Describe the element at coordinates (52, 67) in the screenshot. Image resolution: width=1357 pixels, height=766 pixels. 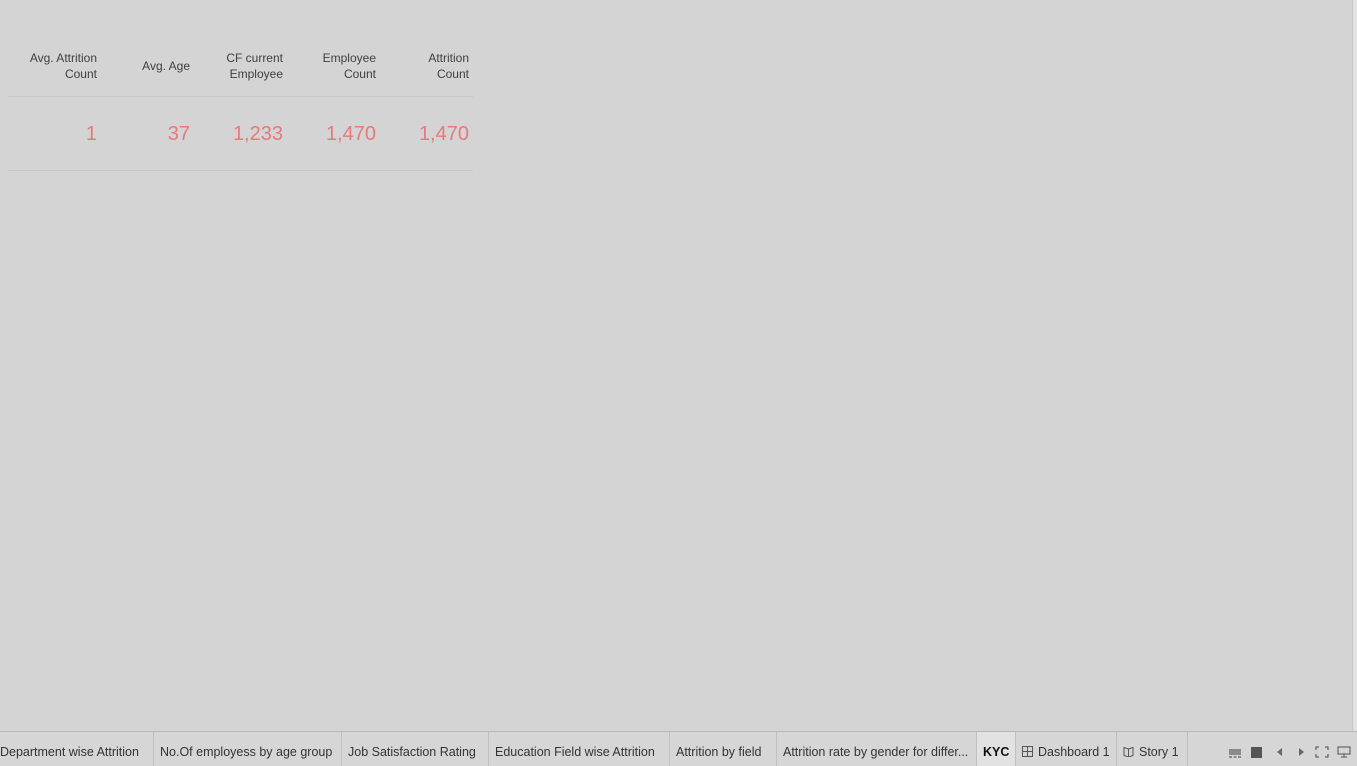
I see `column-header-avg-attrition-count: Avg. Attrition Count` at that location.